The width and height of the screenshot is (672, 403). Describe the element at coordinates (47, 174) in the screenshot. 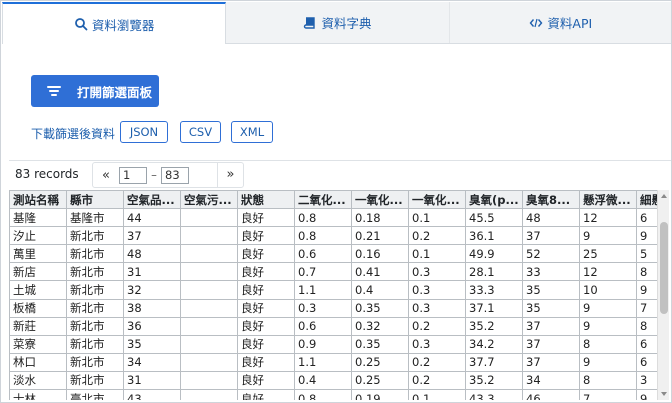

I see `record-count: 83 records` at that location.